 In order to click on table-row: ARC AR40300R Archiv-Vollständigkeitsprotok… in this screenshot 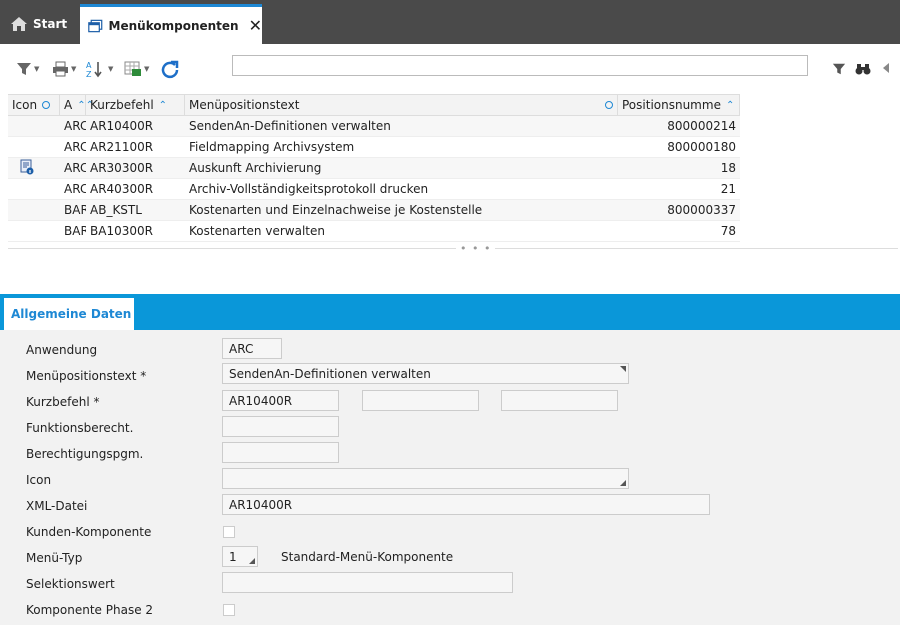, I will do `click(374, 189)`.